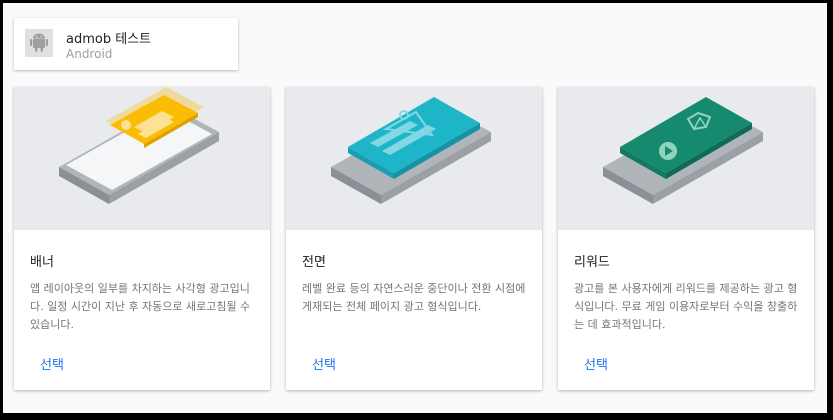  Describe the element at coordinates (314, 262) in the screenshot. I see `card-title: 전면` at that location.